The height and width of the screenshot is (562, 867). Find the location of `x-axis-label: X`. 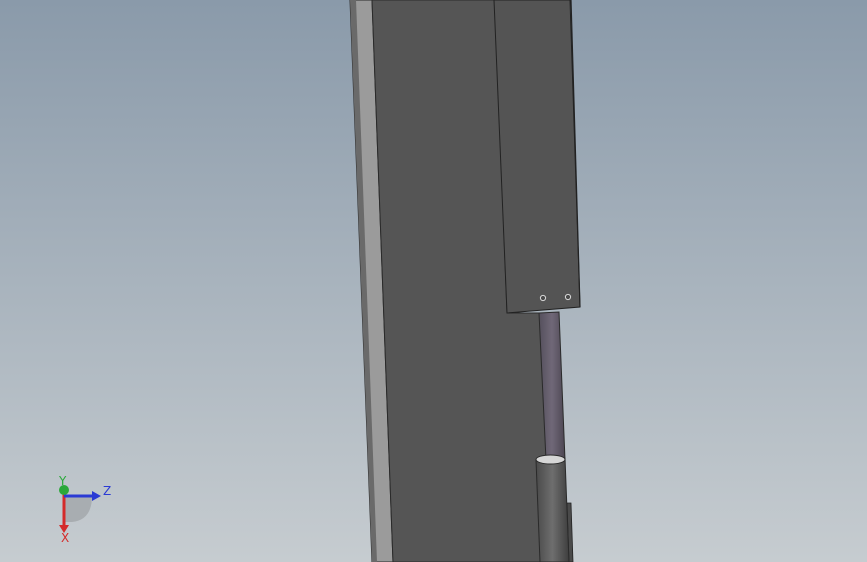

x-axis-label: X is located at coordinates (65, 537).